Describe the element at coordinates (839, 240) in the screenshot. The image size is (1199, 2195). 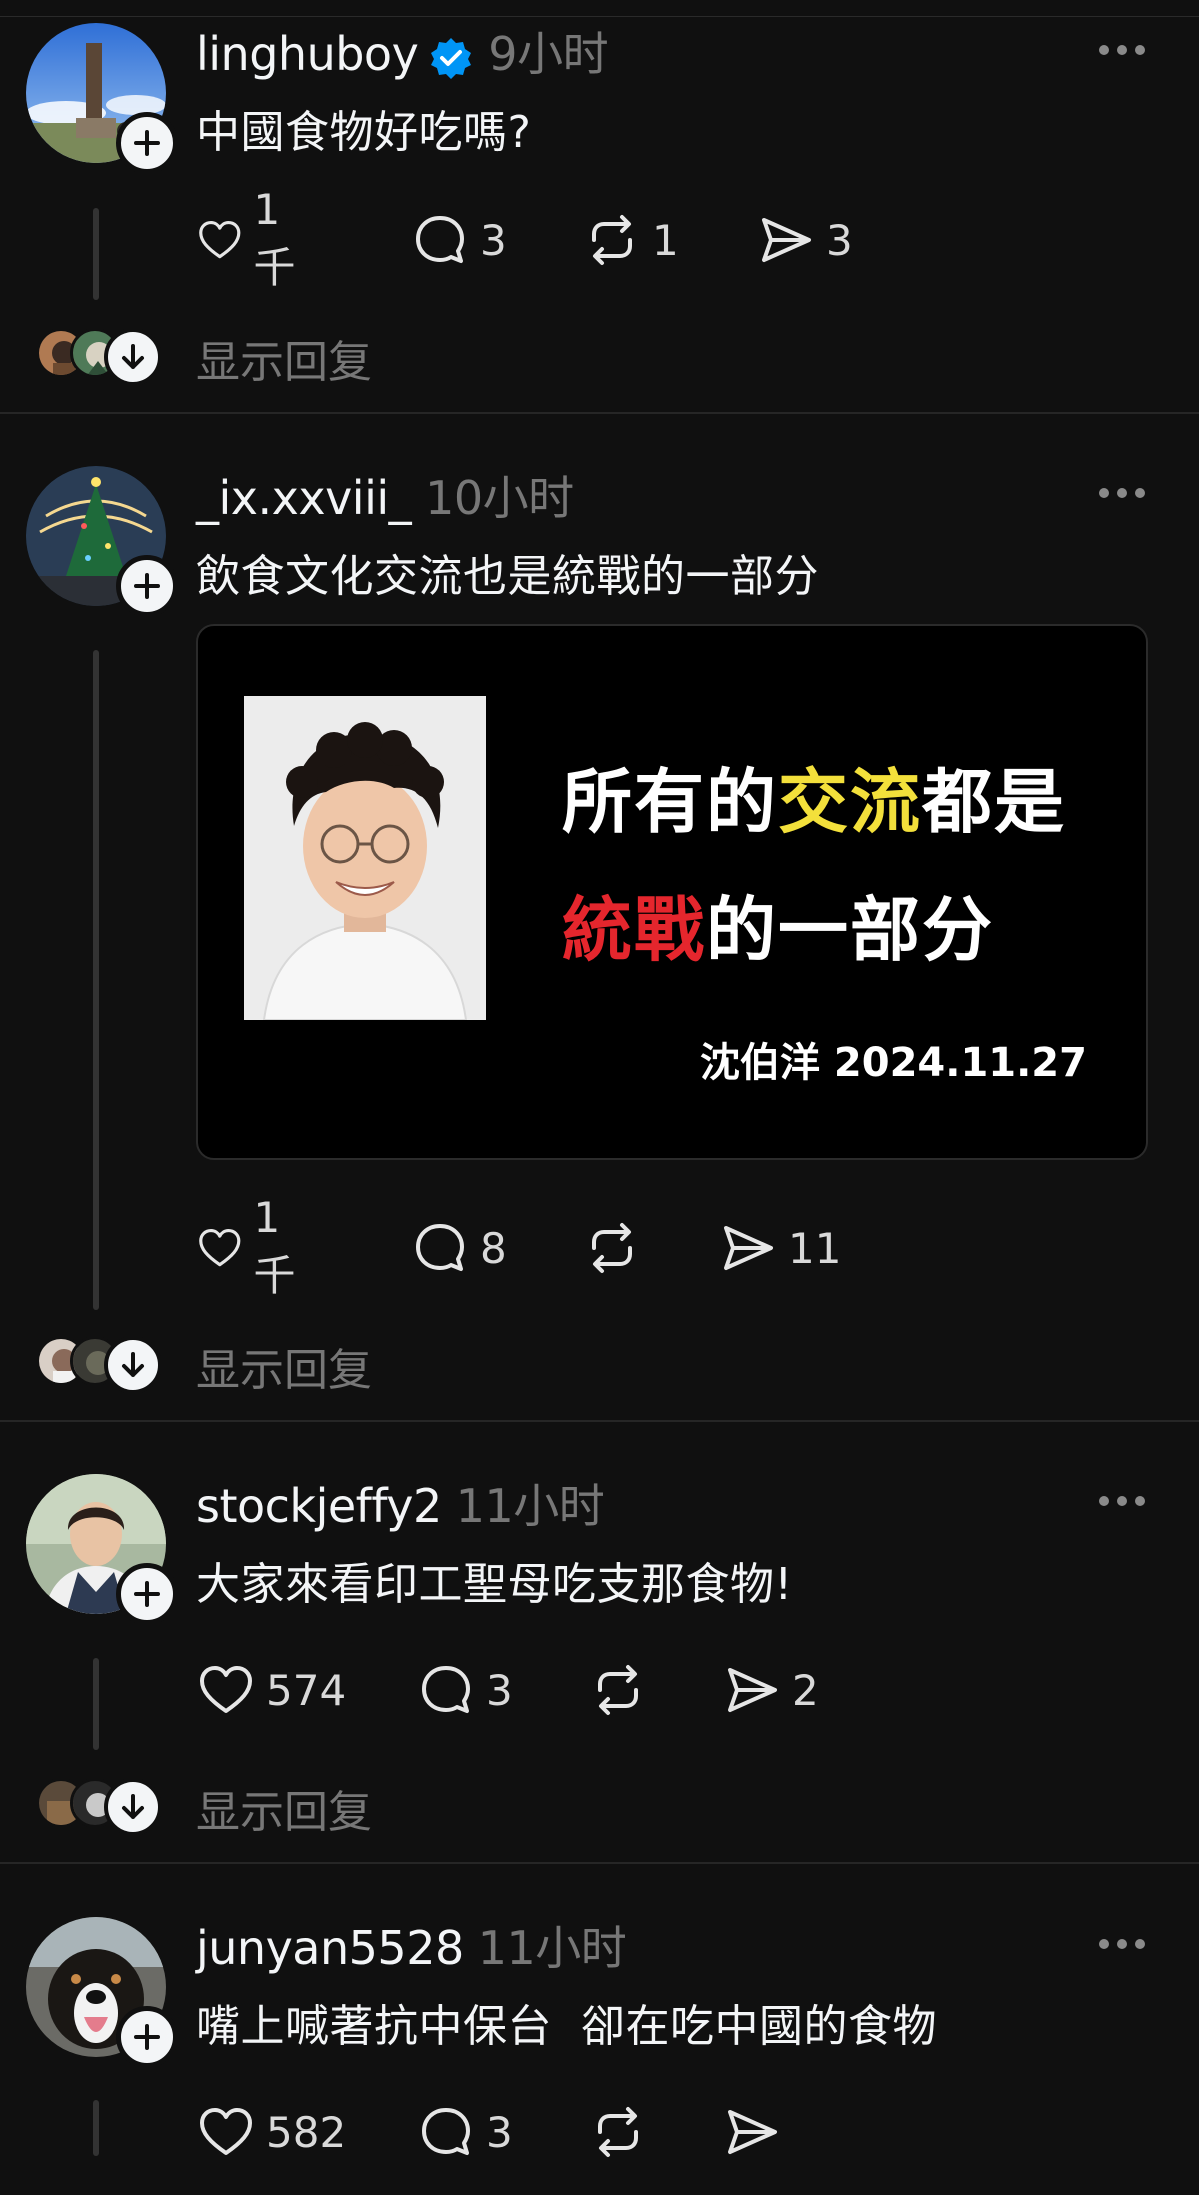
I see `share-count: 3` at that location.